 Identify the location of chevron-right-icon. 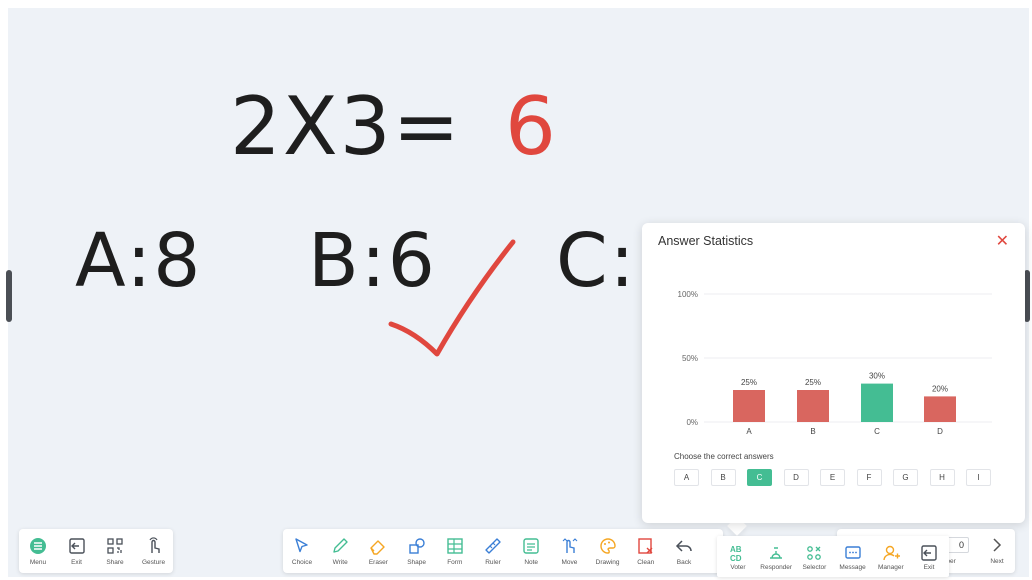
(997, 545).